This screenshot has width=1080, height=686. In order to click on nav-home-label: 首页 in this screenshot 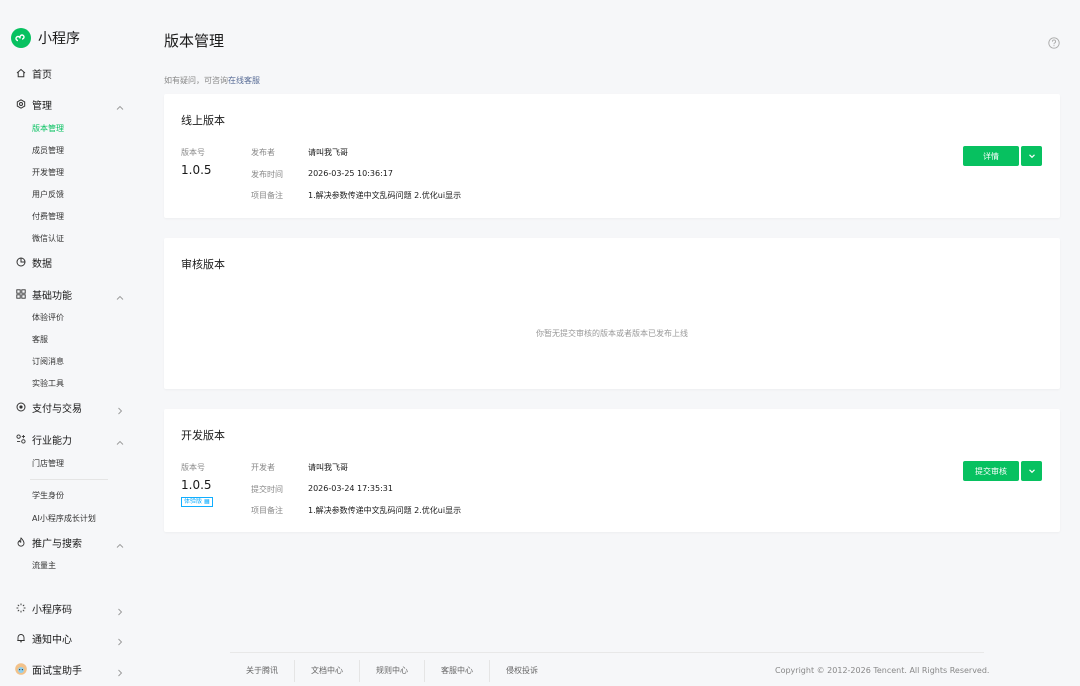, I will do `click(42, 75)`.